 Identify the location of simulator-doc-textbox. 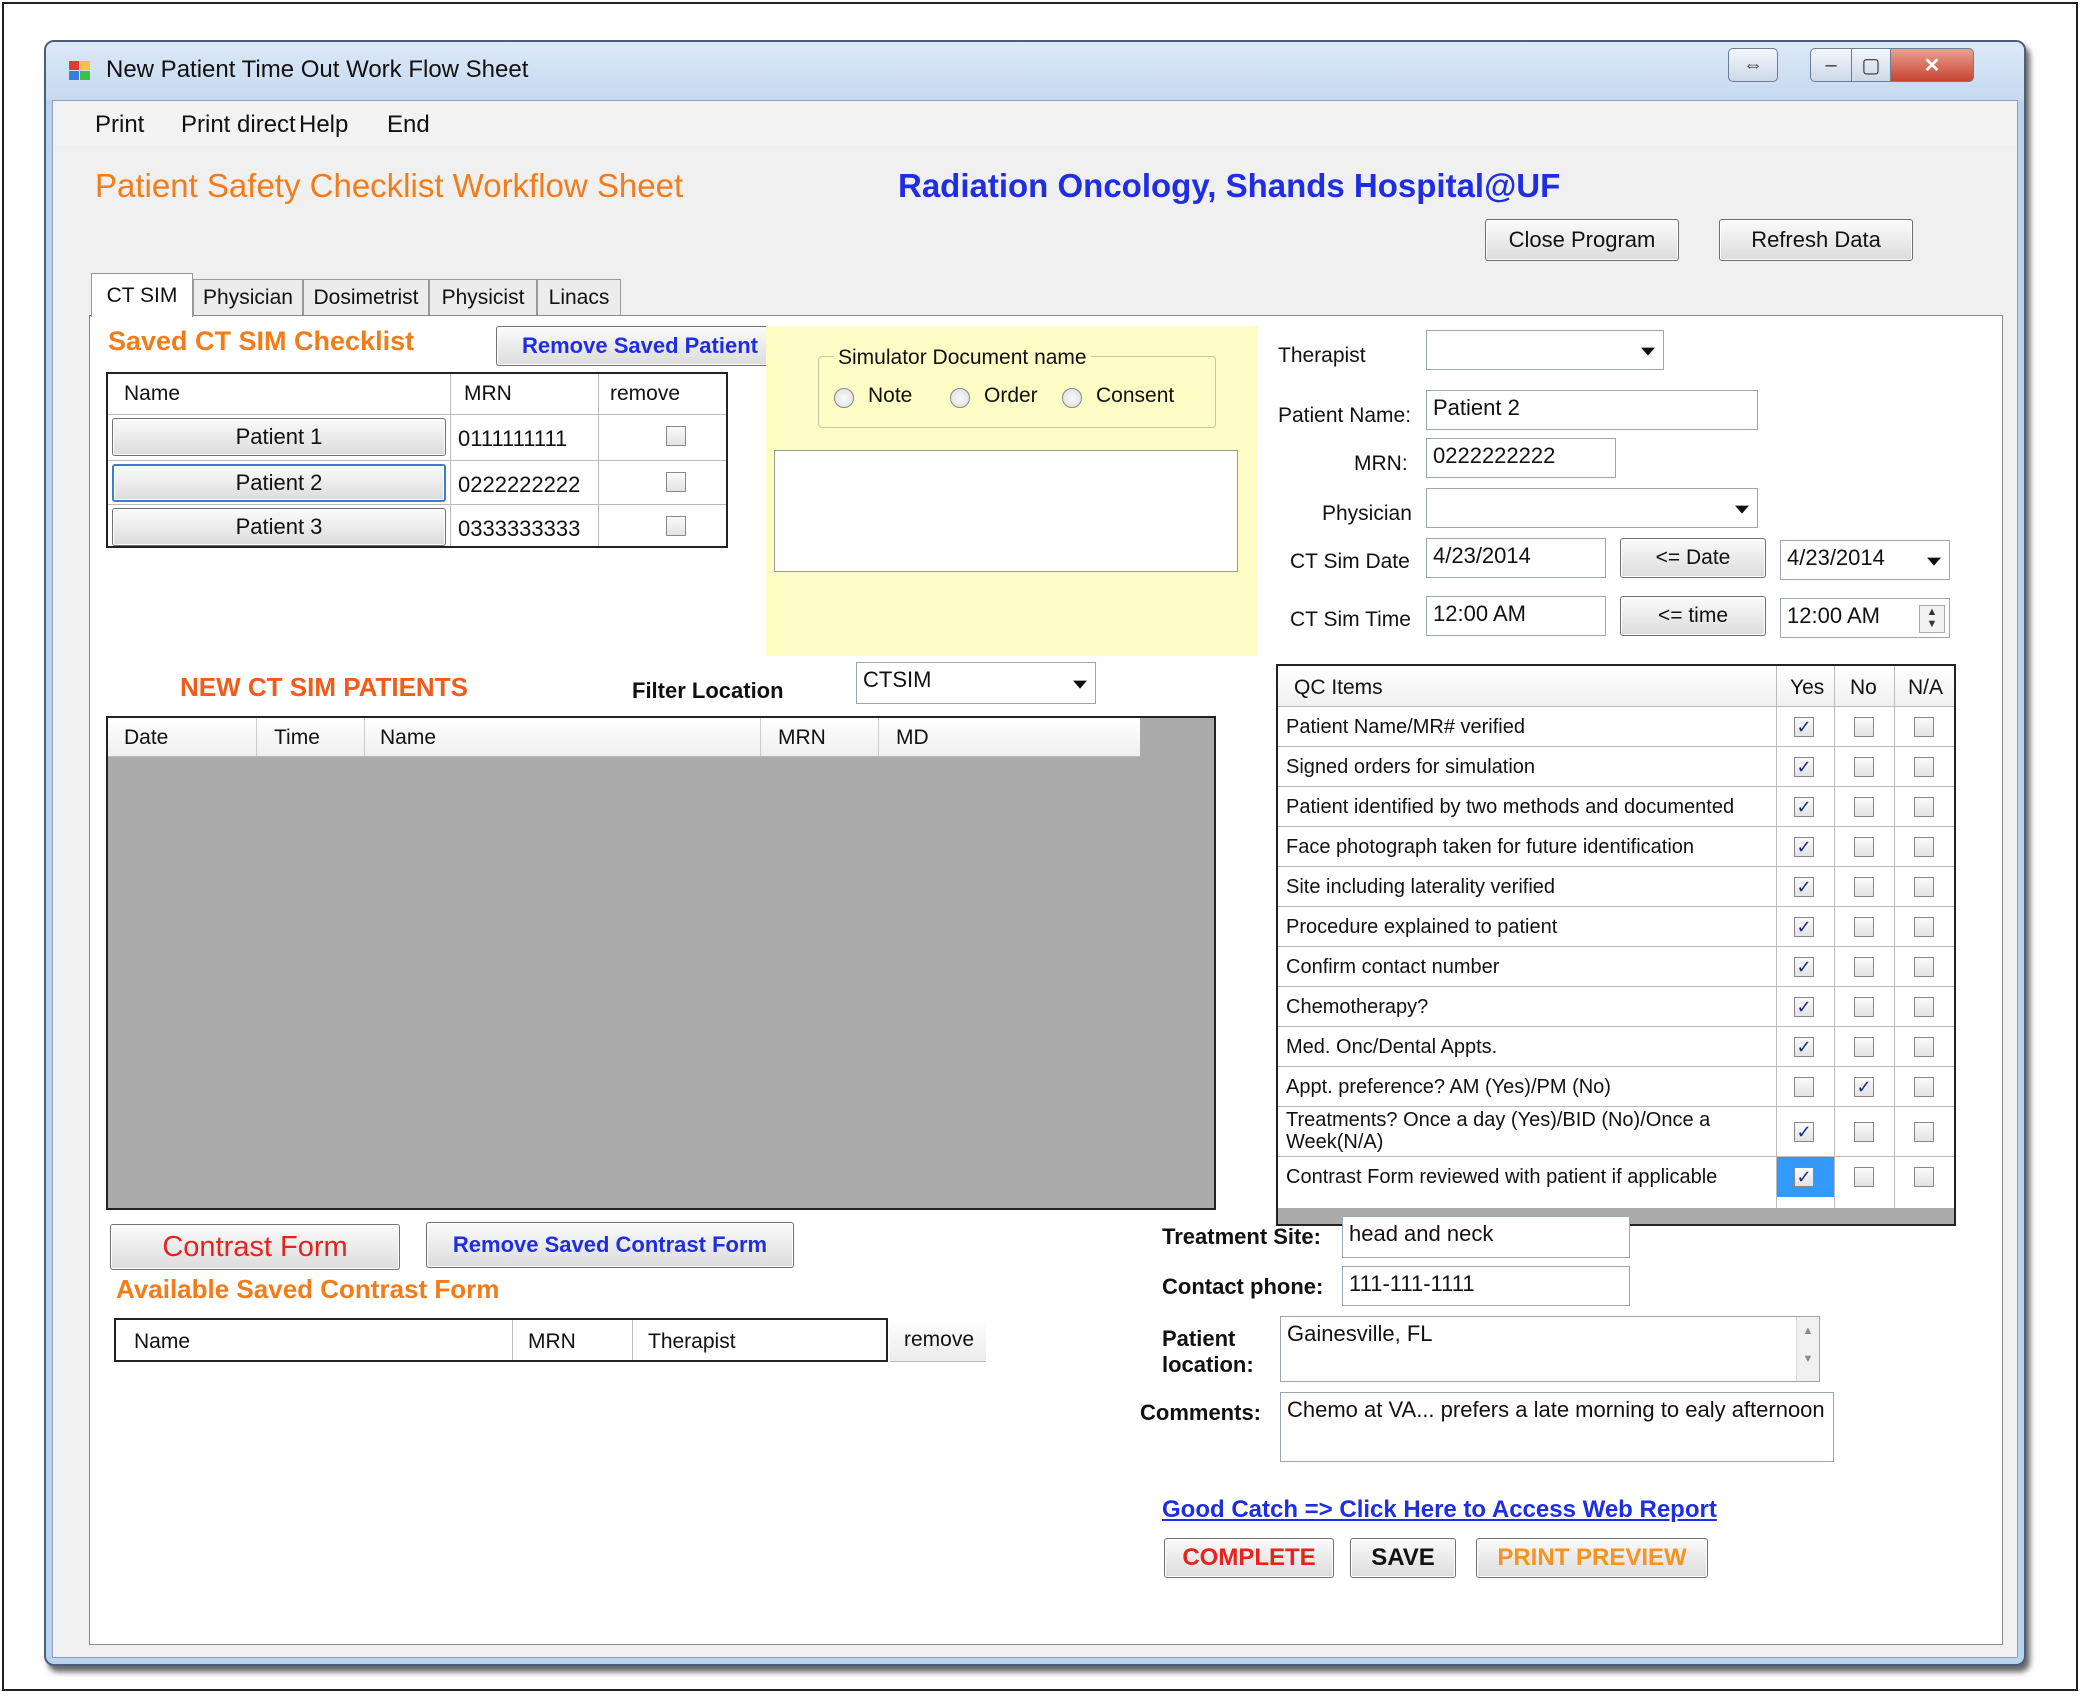
(1006, 511).